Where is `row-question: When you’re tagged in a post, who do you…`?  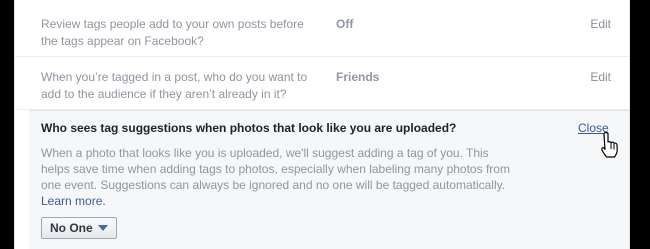 row-question: When you’re tagged in a post, who do you… is located at coordinates (174, 85).